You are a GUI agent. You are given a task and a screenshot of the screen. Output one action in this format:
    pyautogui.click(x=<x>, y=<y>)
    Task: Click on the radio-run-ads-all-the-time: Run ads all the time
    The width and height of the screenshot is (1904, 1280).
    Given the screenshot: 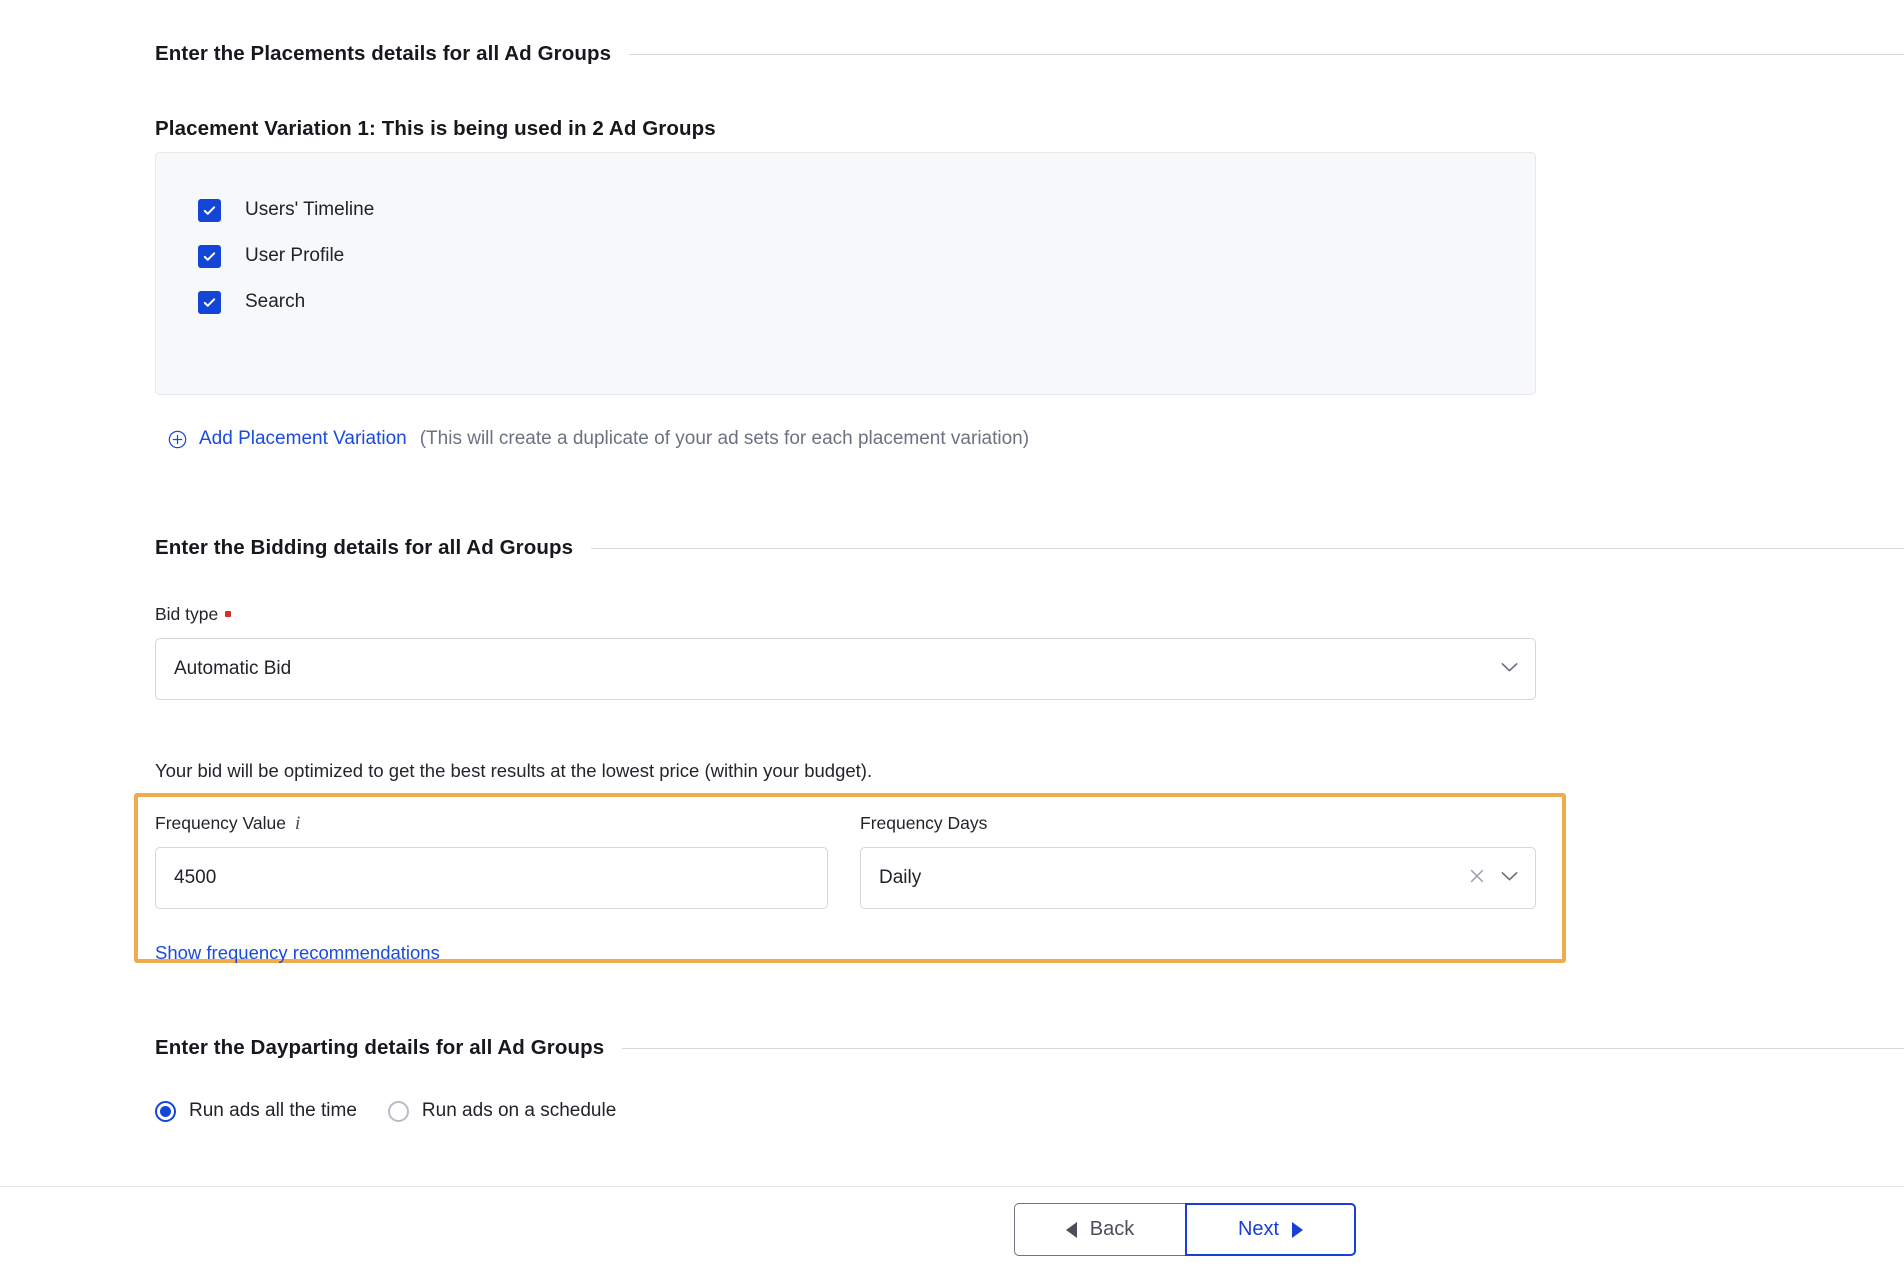 What is the action you would take?
    pyautogui.click(x=256, y=1111)
    